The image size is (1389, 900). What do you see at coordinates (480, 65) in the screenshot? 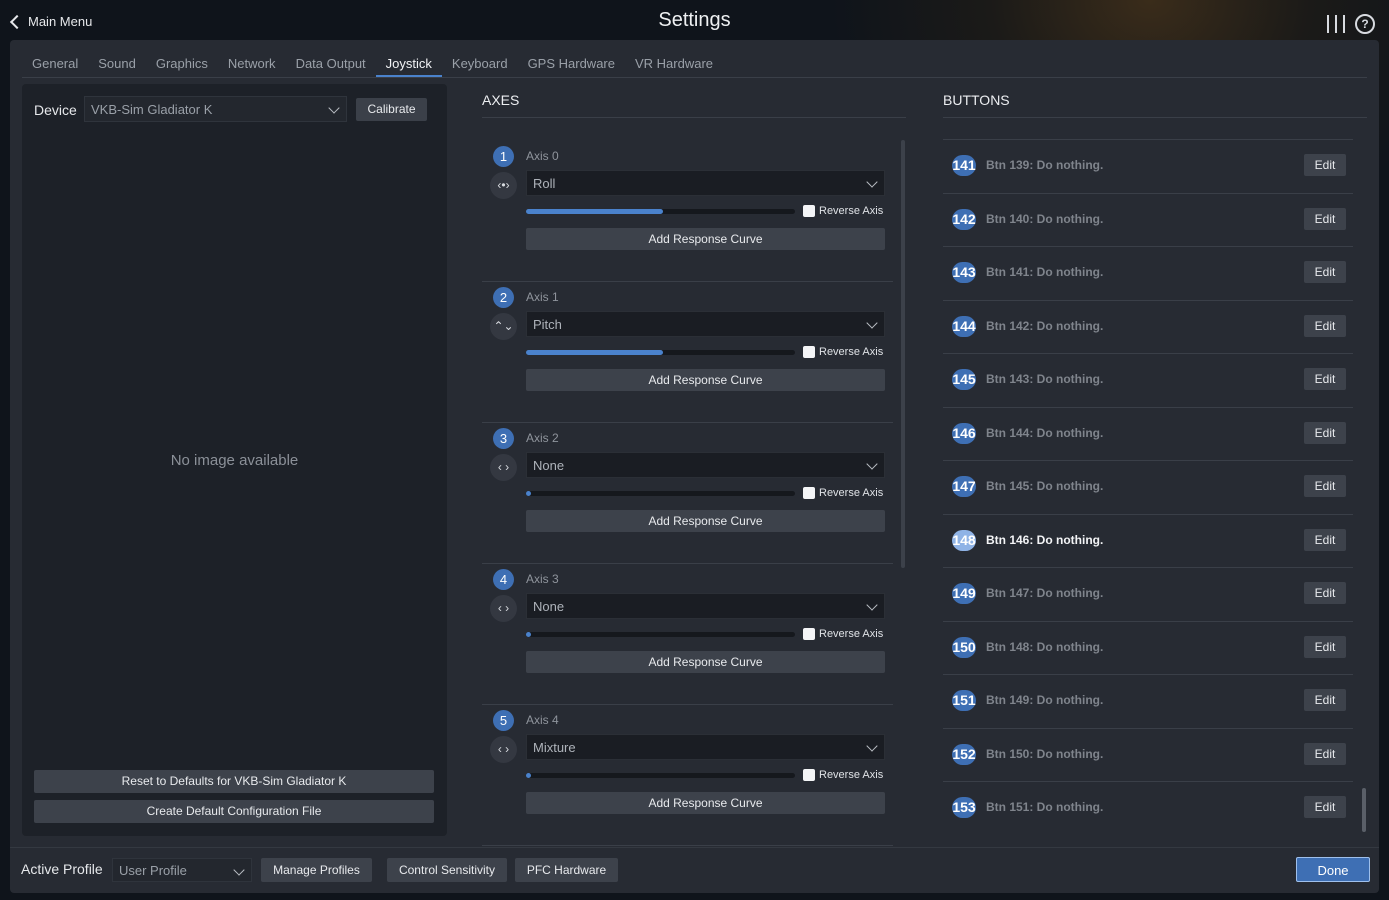
I see `tab-keyboard: Keyboard` at bounding box center [480, 65].